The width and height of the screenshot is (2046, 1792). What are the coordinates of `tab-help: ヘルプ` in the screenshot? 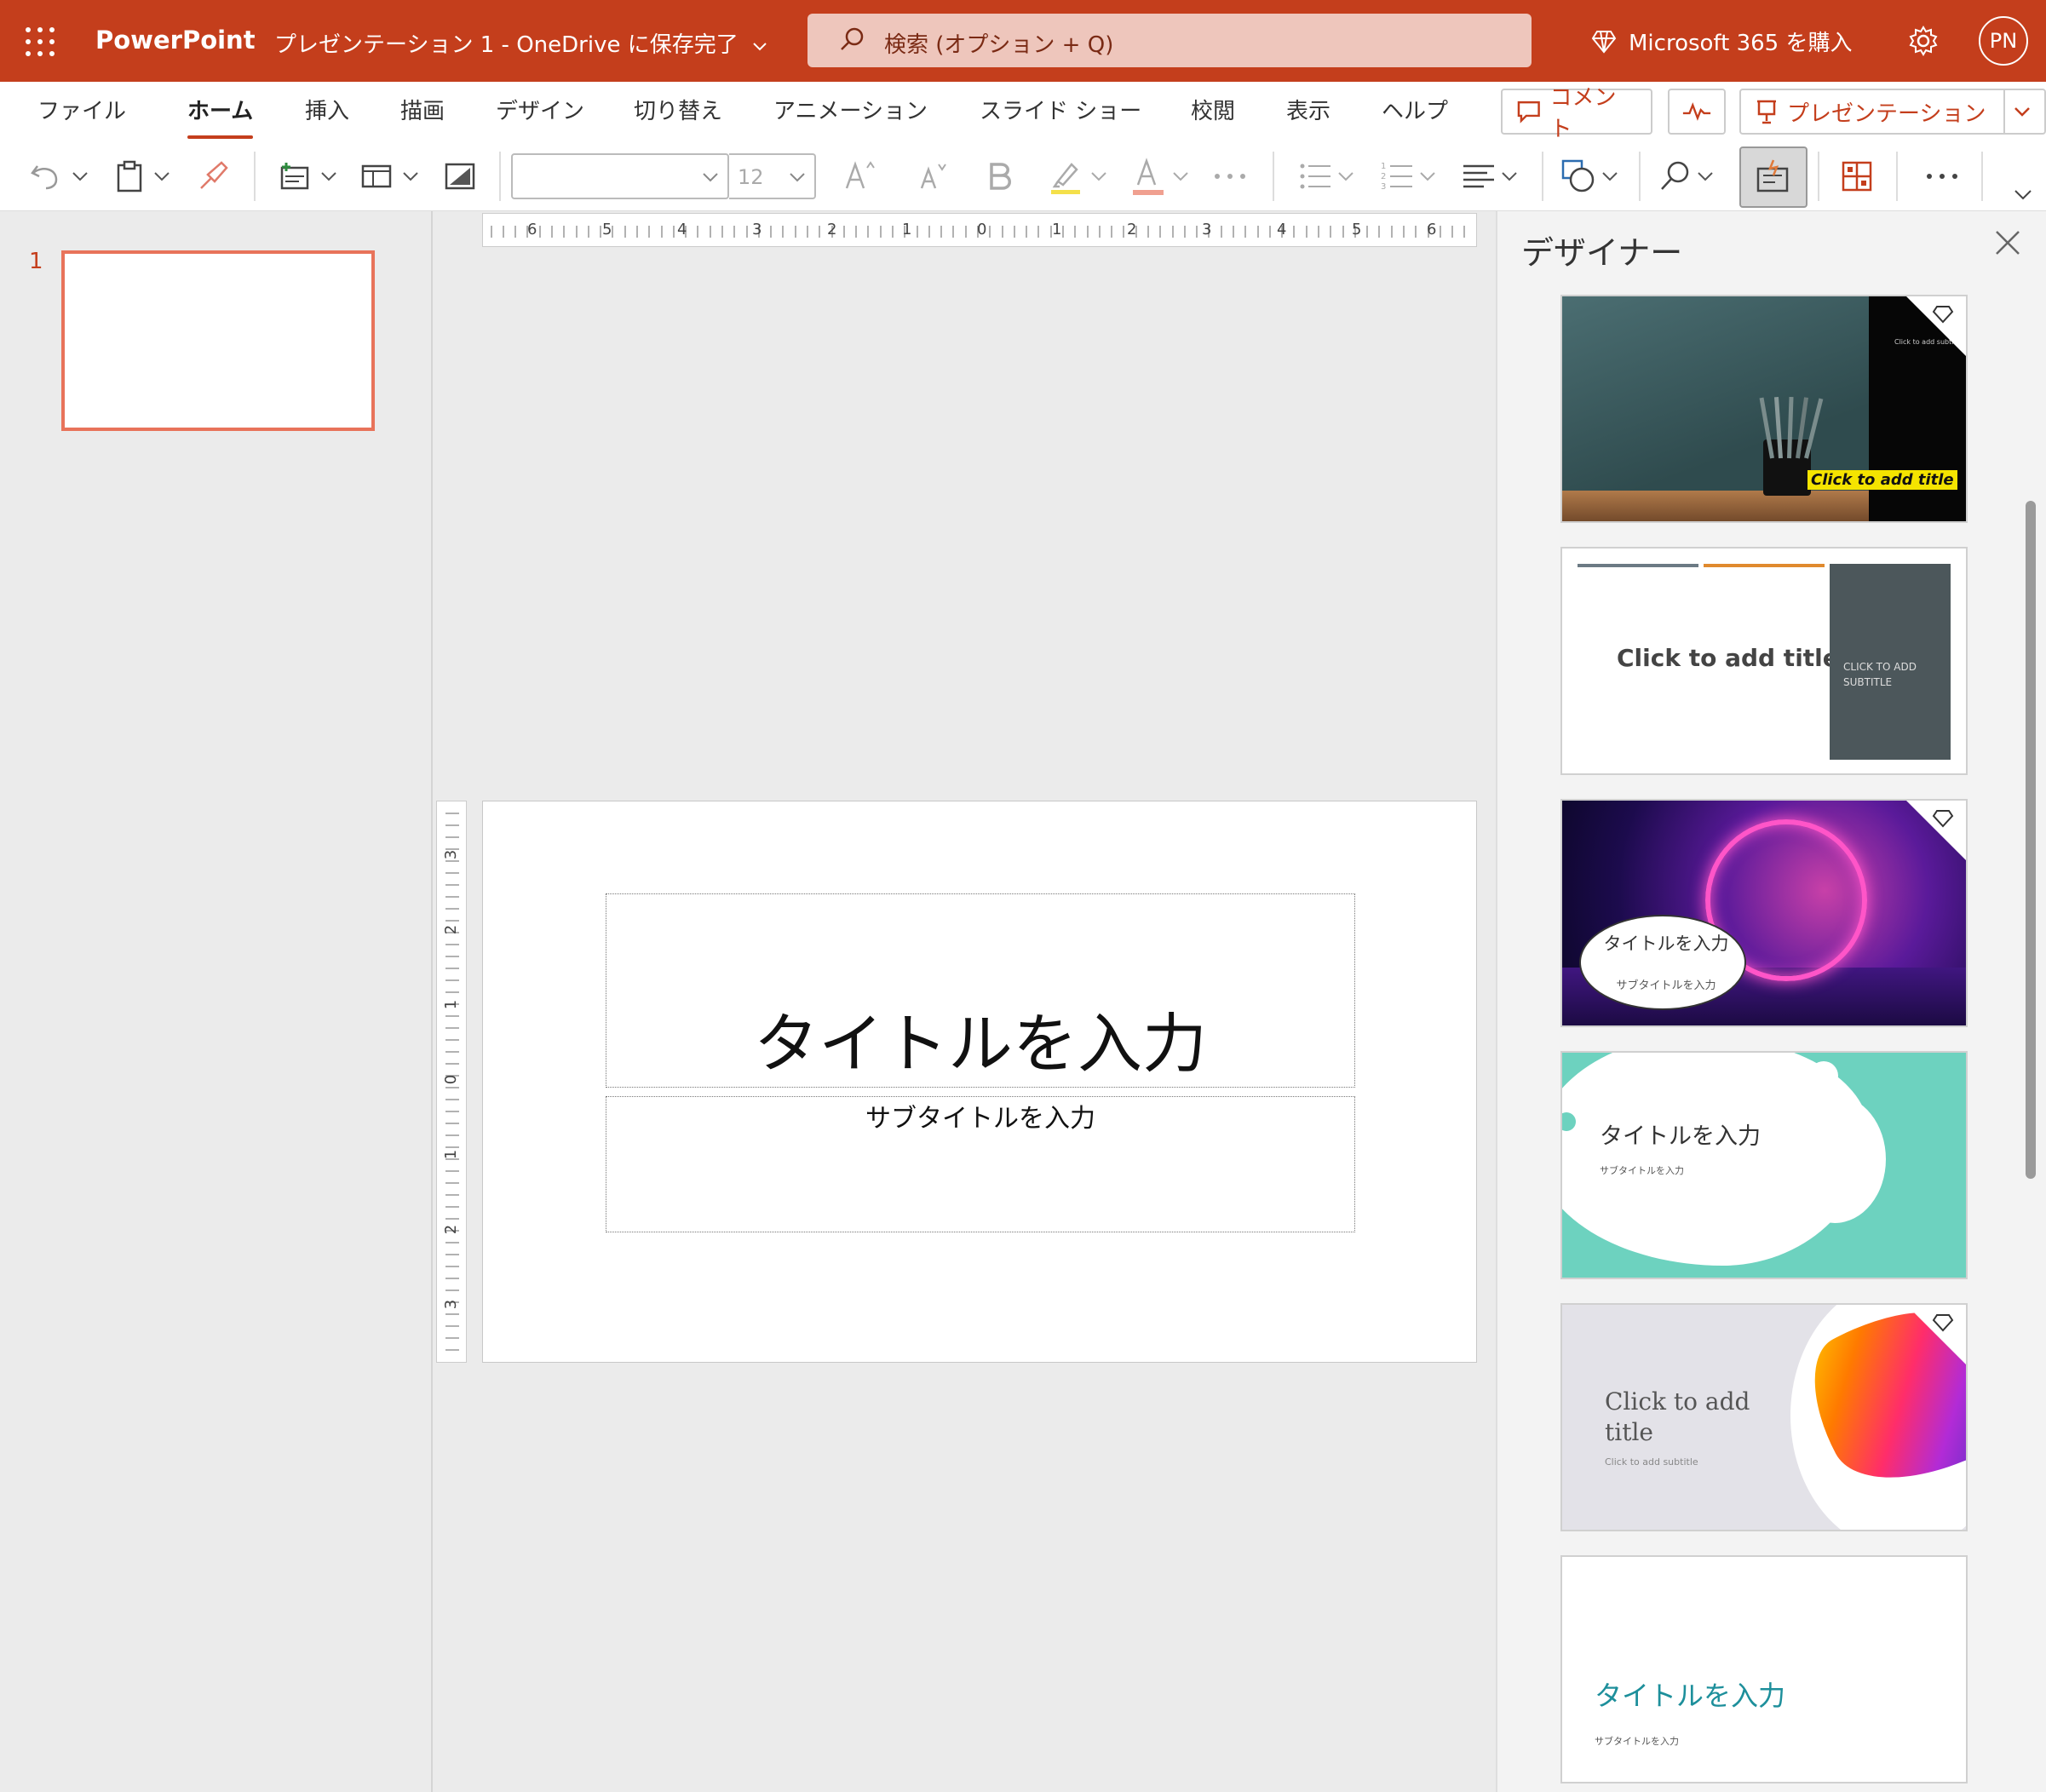 It's located at (1415, 109).